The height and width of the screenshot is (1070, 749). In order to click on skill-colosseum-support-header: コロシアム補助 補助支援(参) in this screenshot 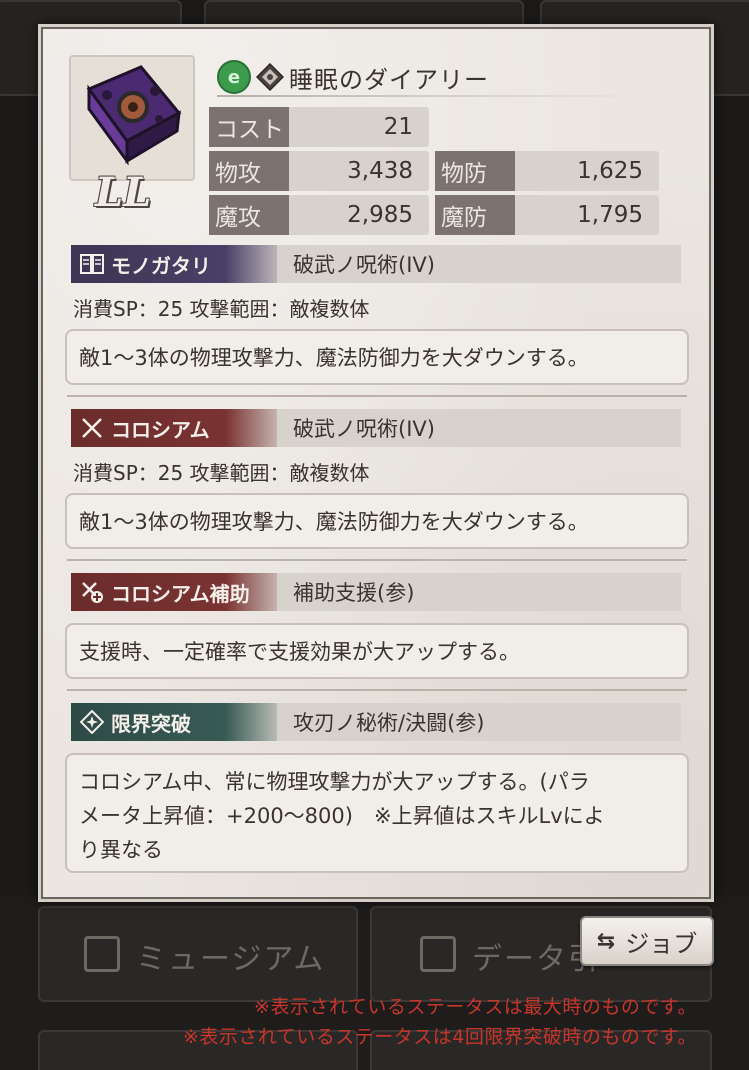, I will do `click(376, 592)`.